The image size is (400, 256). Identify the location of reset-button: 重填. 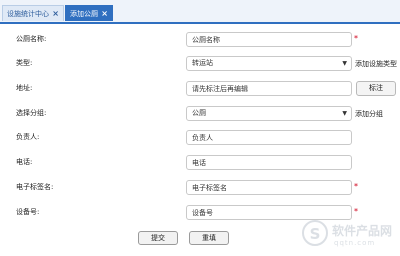
(209, 238).